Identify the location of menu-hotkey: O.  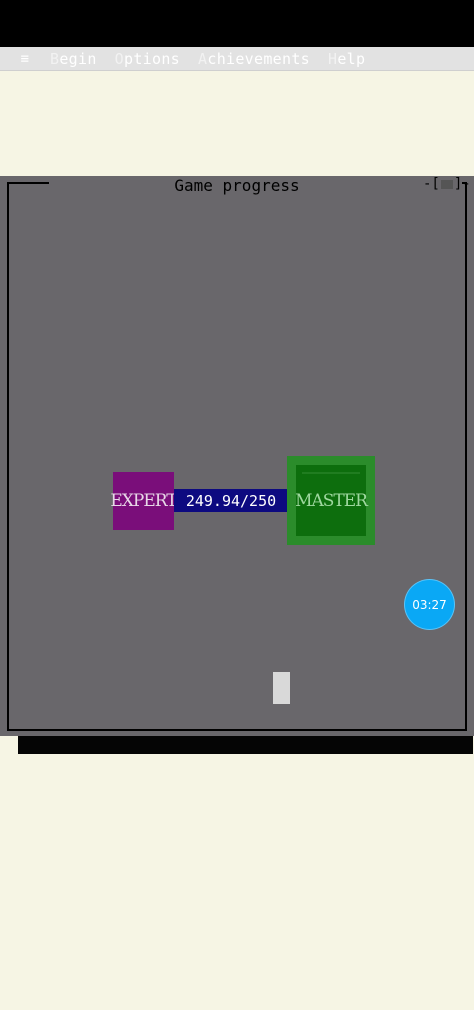
(119, 58).